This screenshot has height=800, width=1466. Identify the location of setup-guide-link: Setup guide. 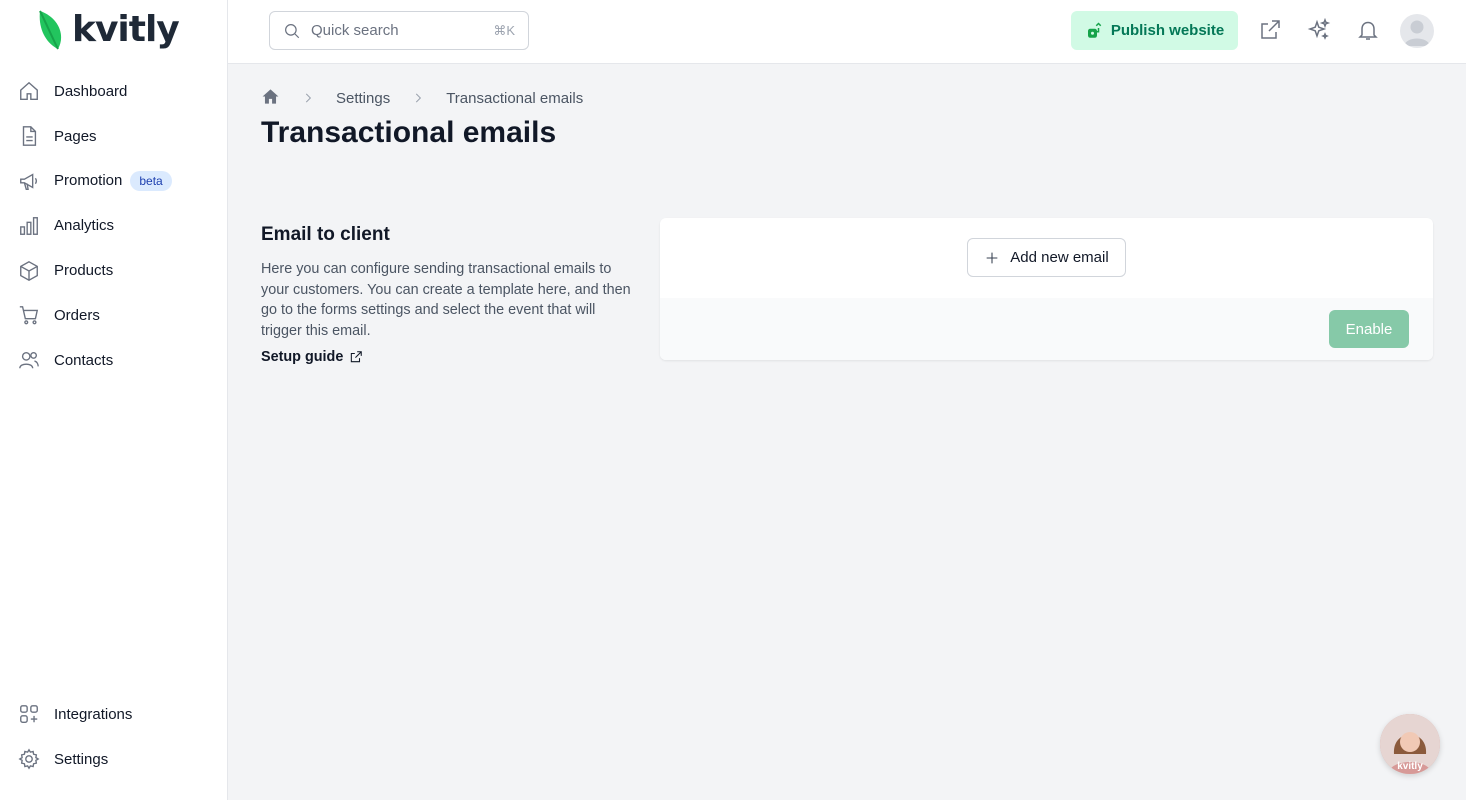
(312, 357).